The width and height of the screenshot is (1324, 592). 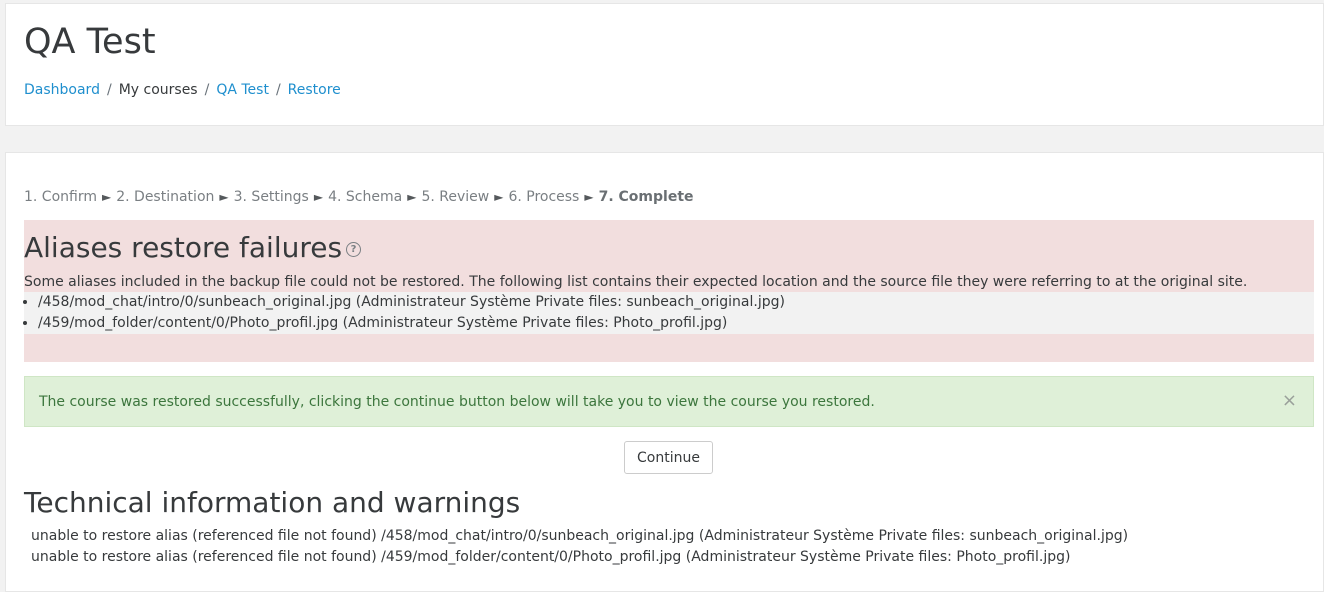 I want to click on alias-failures-heading: Aliases restore failures?, so click(x=193, y=248).